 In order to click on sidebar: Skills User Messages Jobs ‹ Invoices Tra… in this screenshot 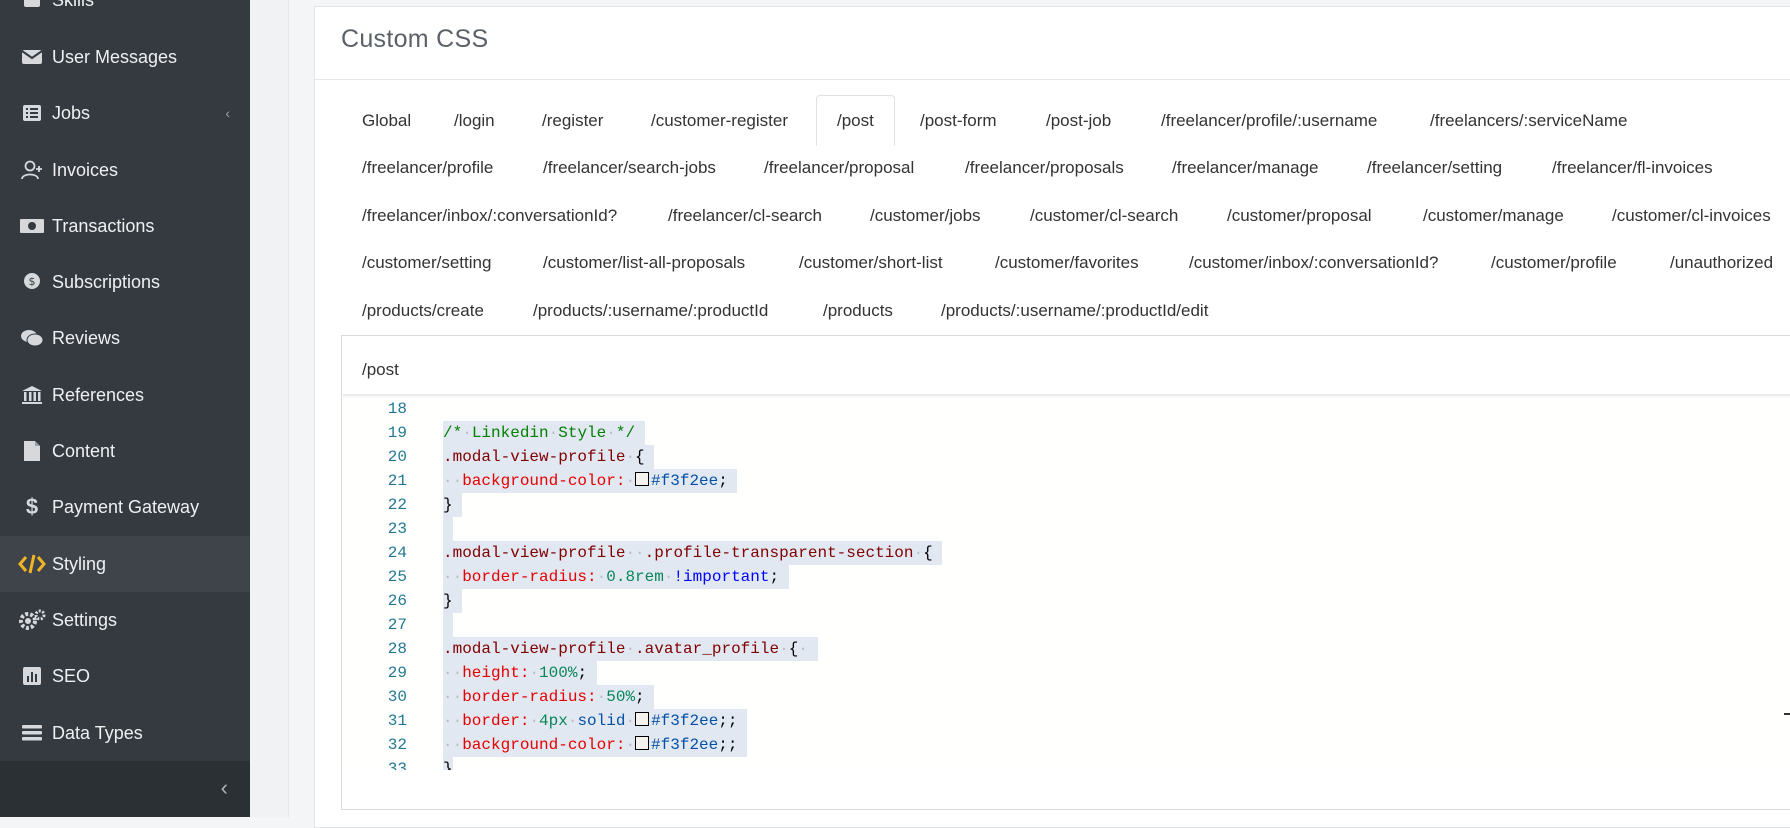, I will do `click(125, 408)`.